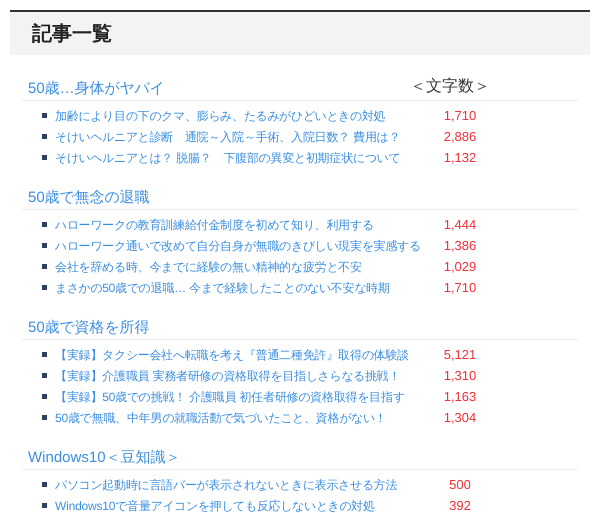  What do you see at coordinates (242, 115) in the screenshot?
I see `article-link: 加齢により目の下のクマ、膨らみ、たるみがひどいときの対処` at bounding box center [242, 115].